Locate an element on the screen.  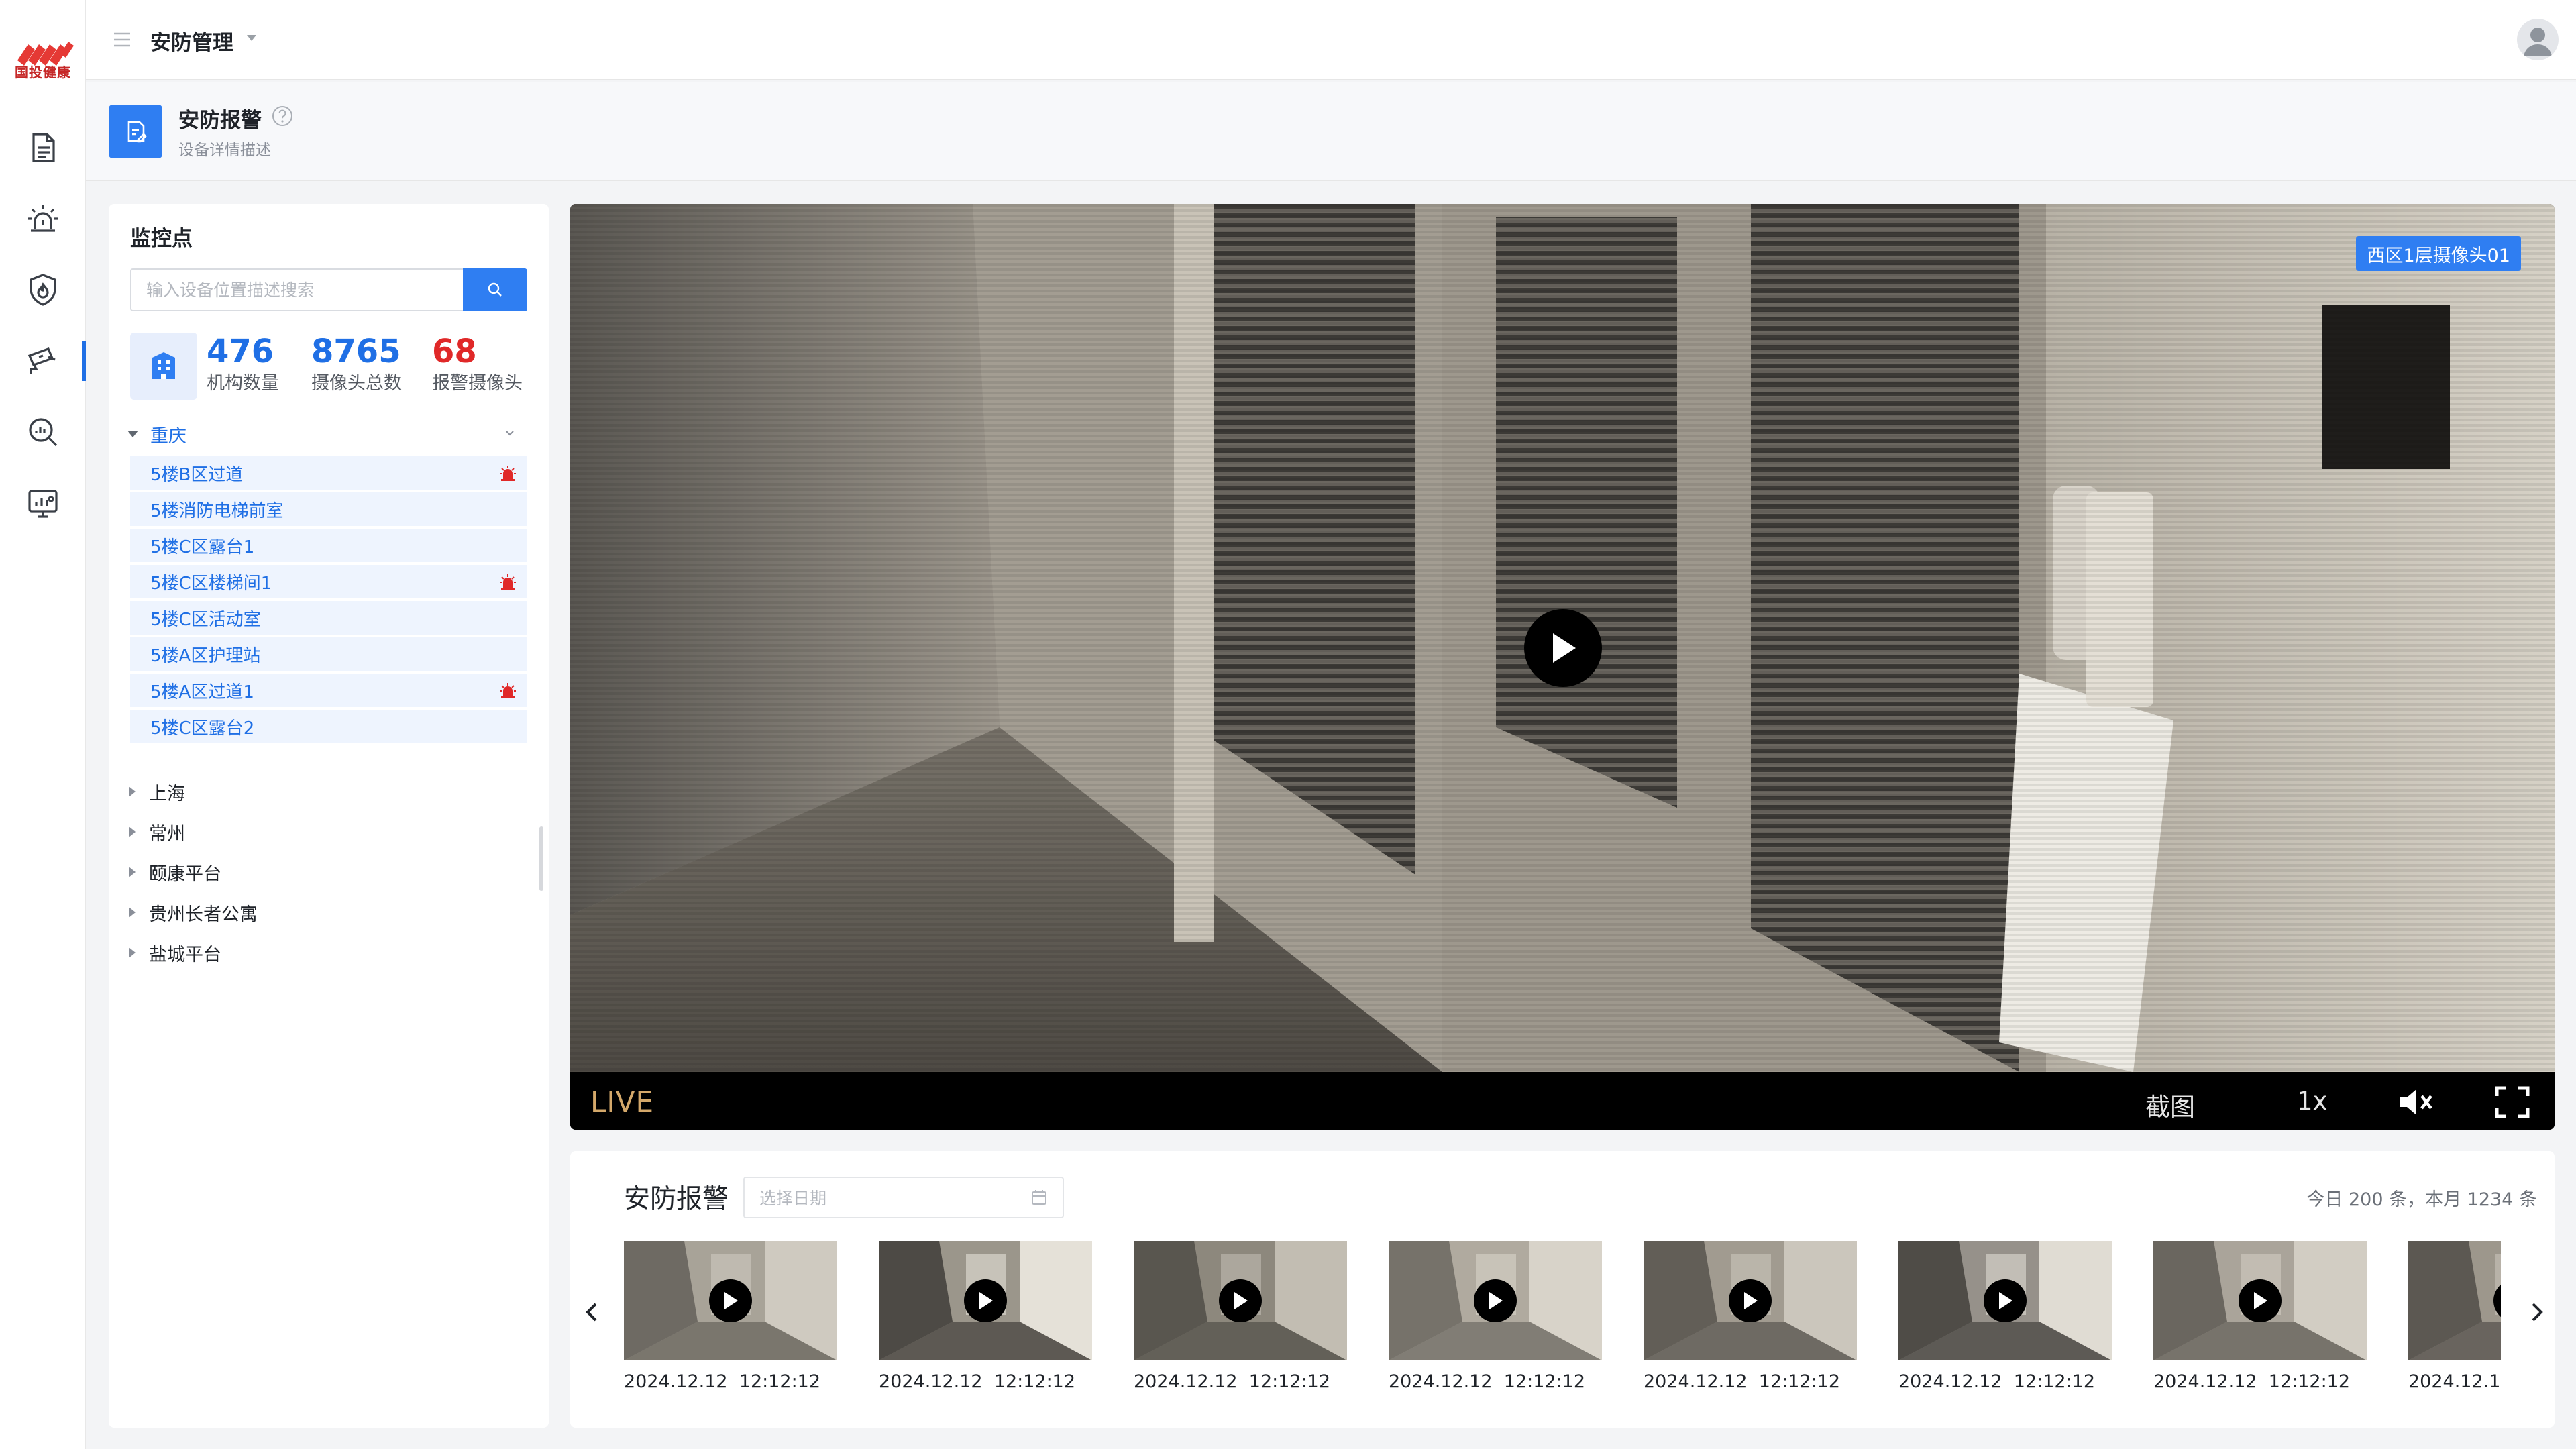
camera-item: 5楼C区露台2 is located at coordinates (328, 726).